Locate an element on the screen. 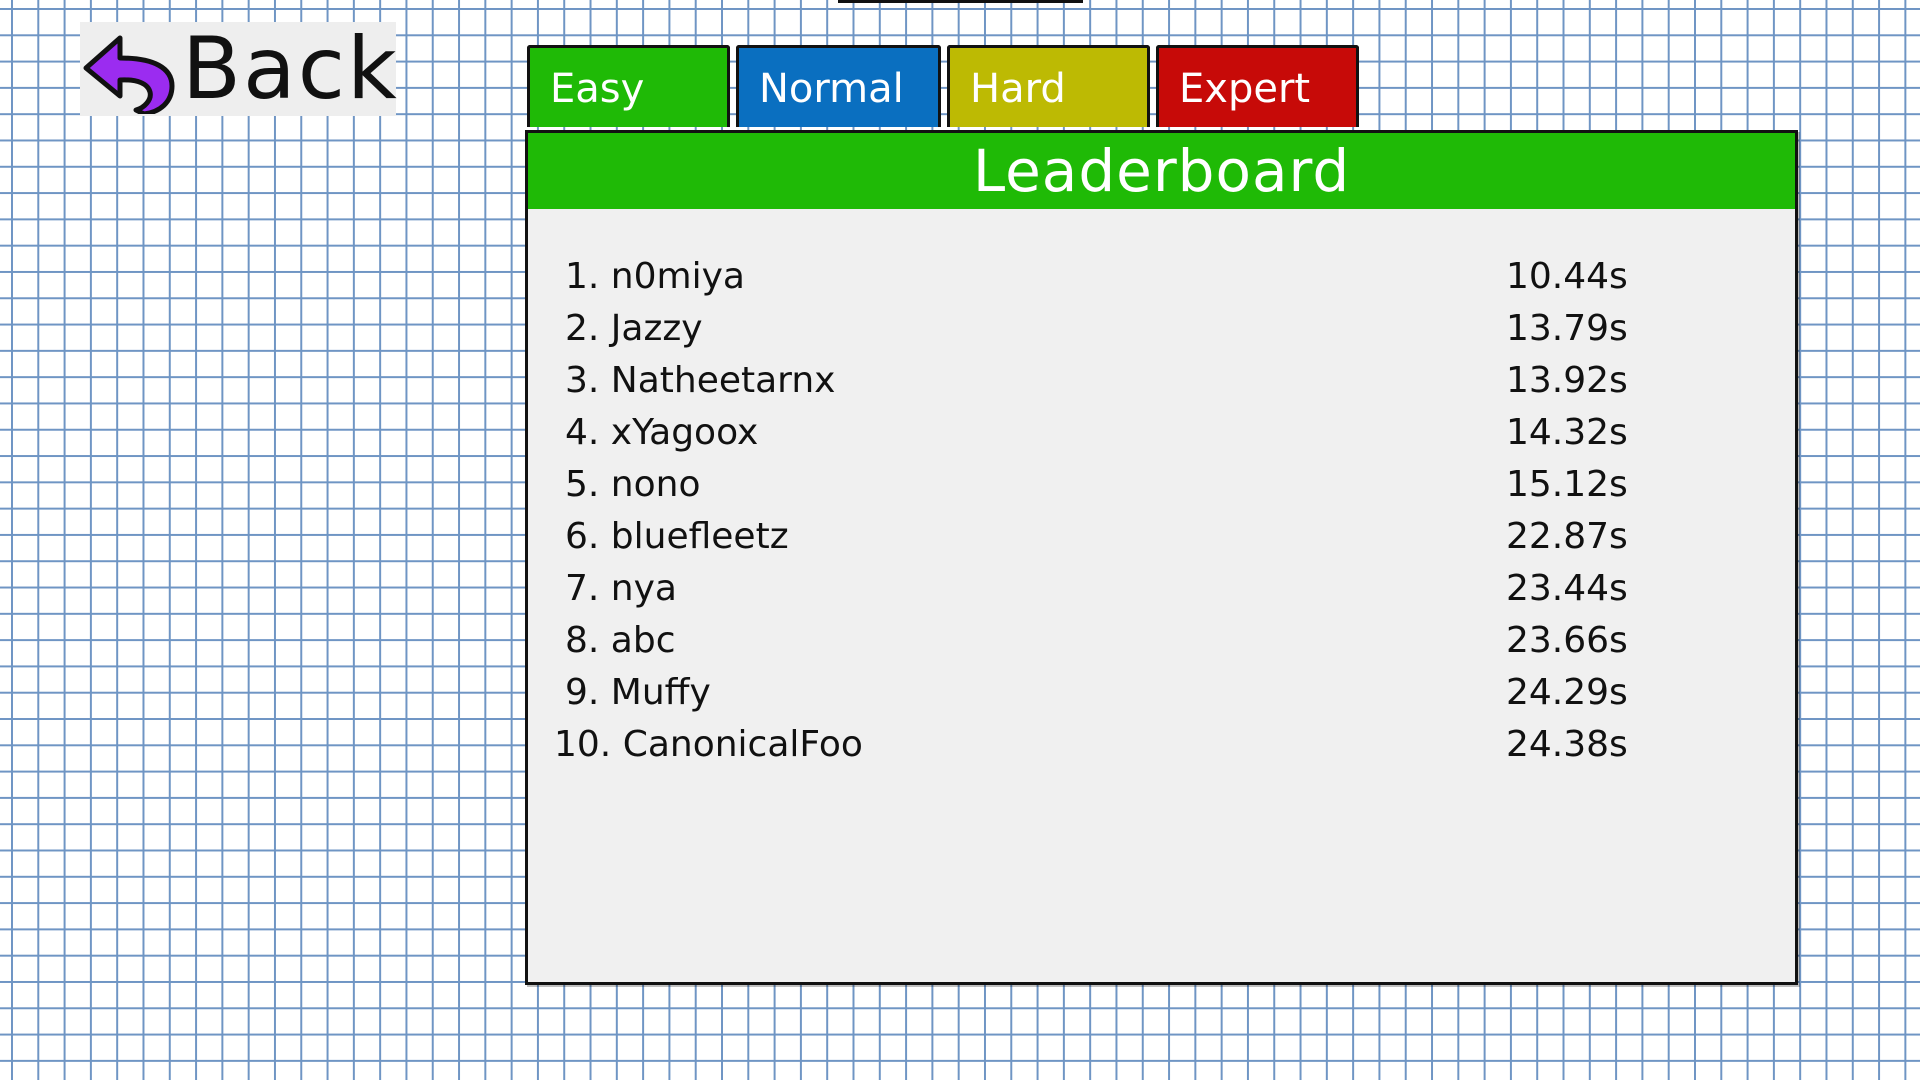 The height and width of the screenshot is (1080, 1920). leaderboard-entry: 7. nya 23.44s is located at coordinates (1161, 589).